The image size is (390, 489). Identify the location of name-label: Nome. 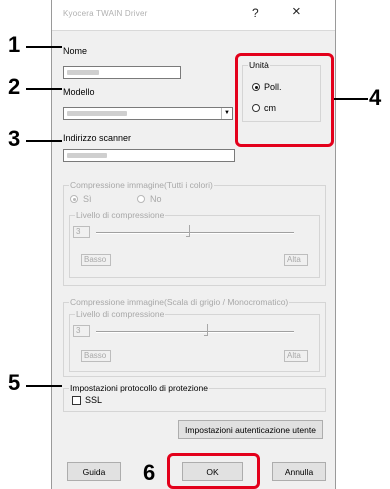
(75, 51).